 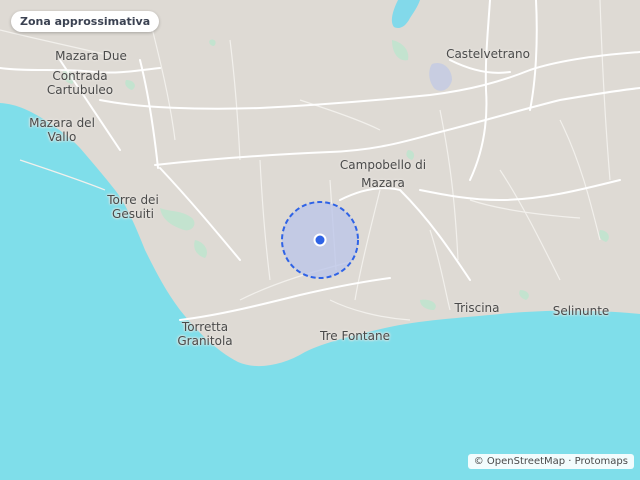 I want to click on place-label-castelvetrano: Castelvetrano, so click(x=488, y=54).